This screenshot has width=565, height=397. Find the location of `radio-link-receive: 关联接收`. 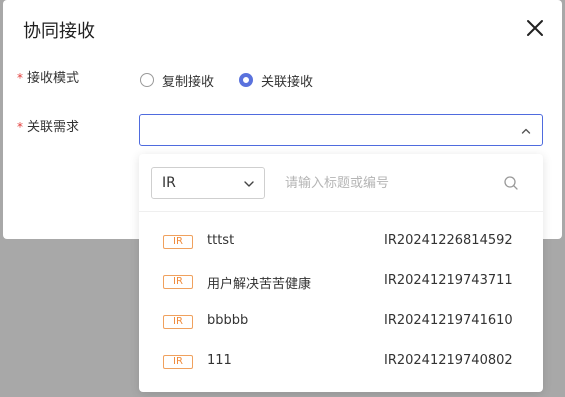

radio-link-receive: 关联接收 is located at coordinates (276, 80).